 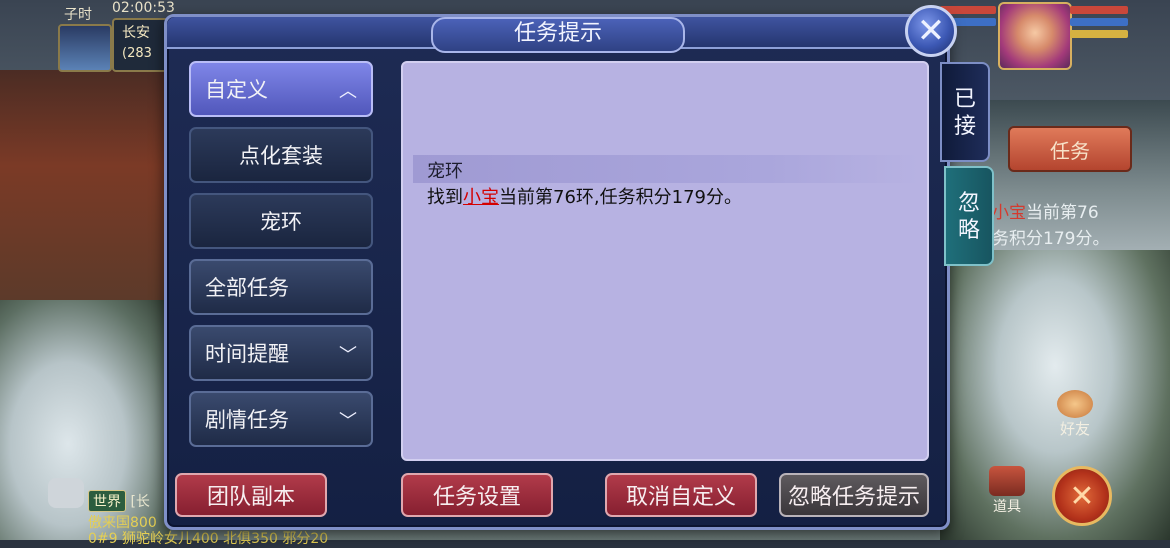 I want to click on tab-ignored-label: 忽 略, so click(x=968, y=217).